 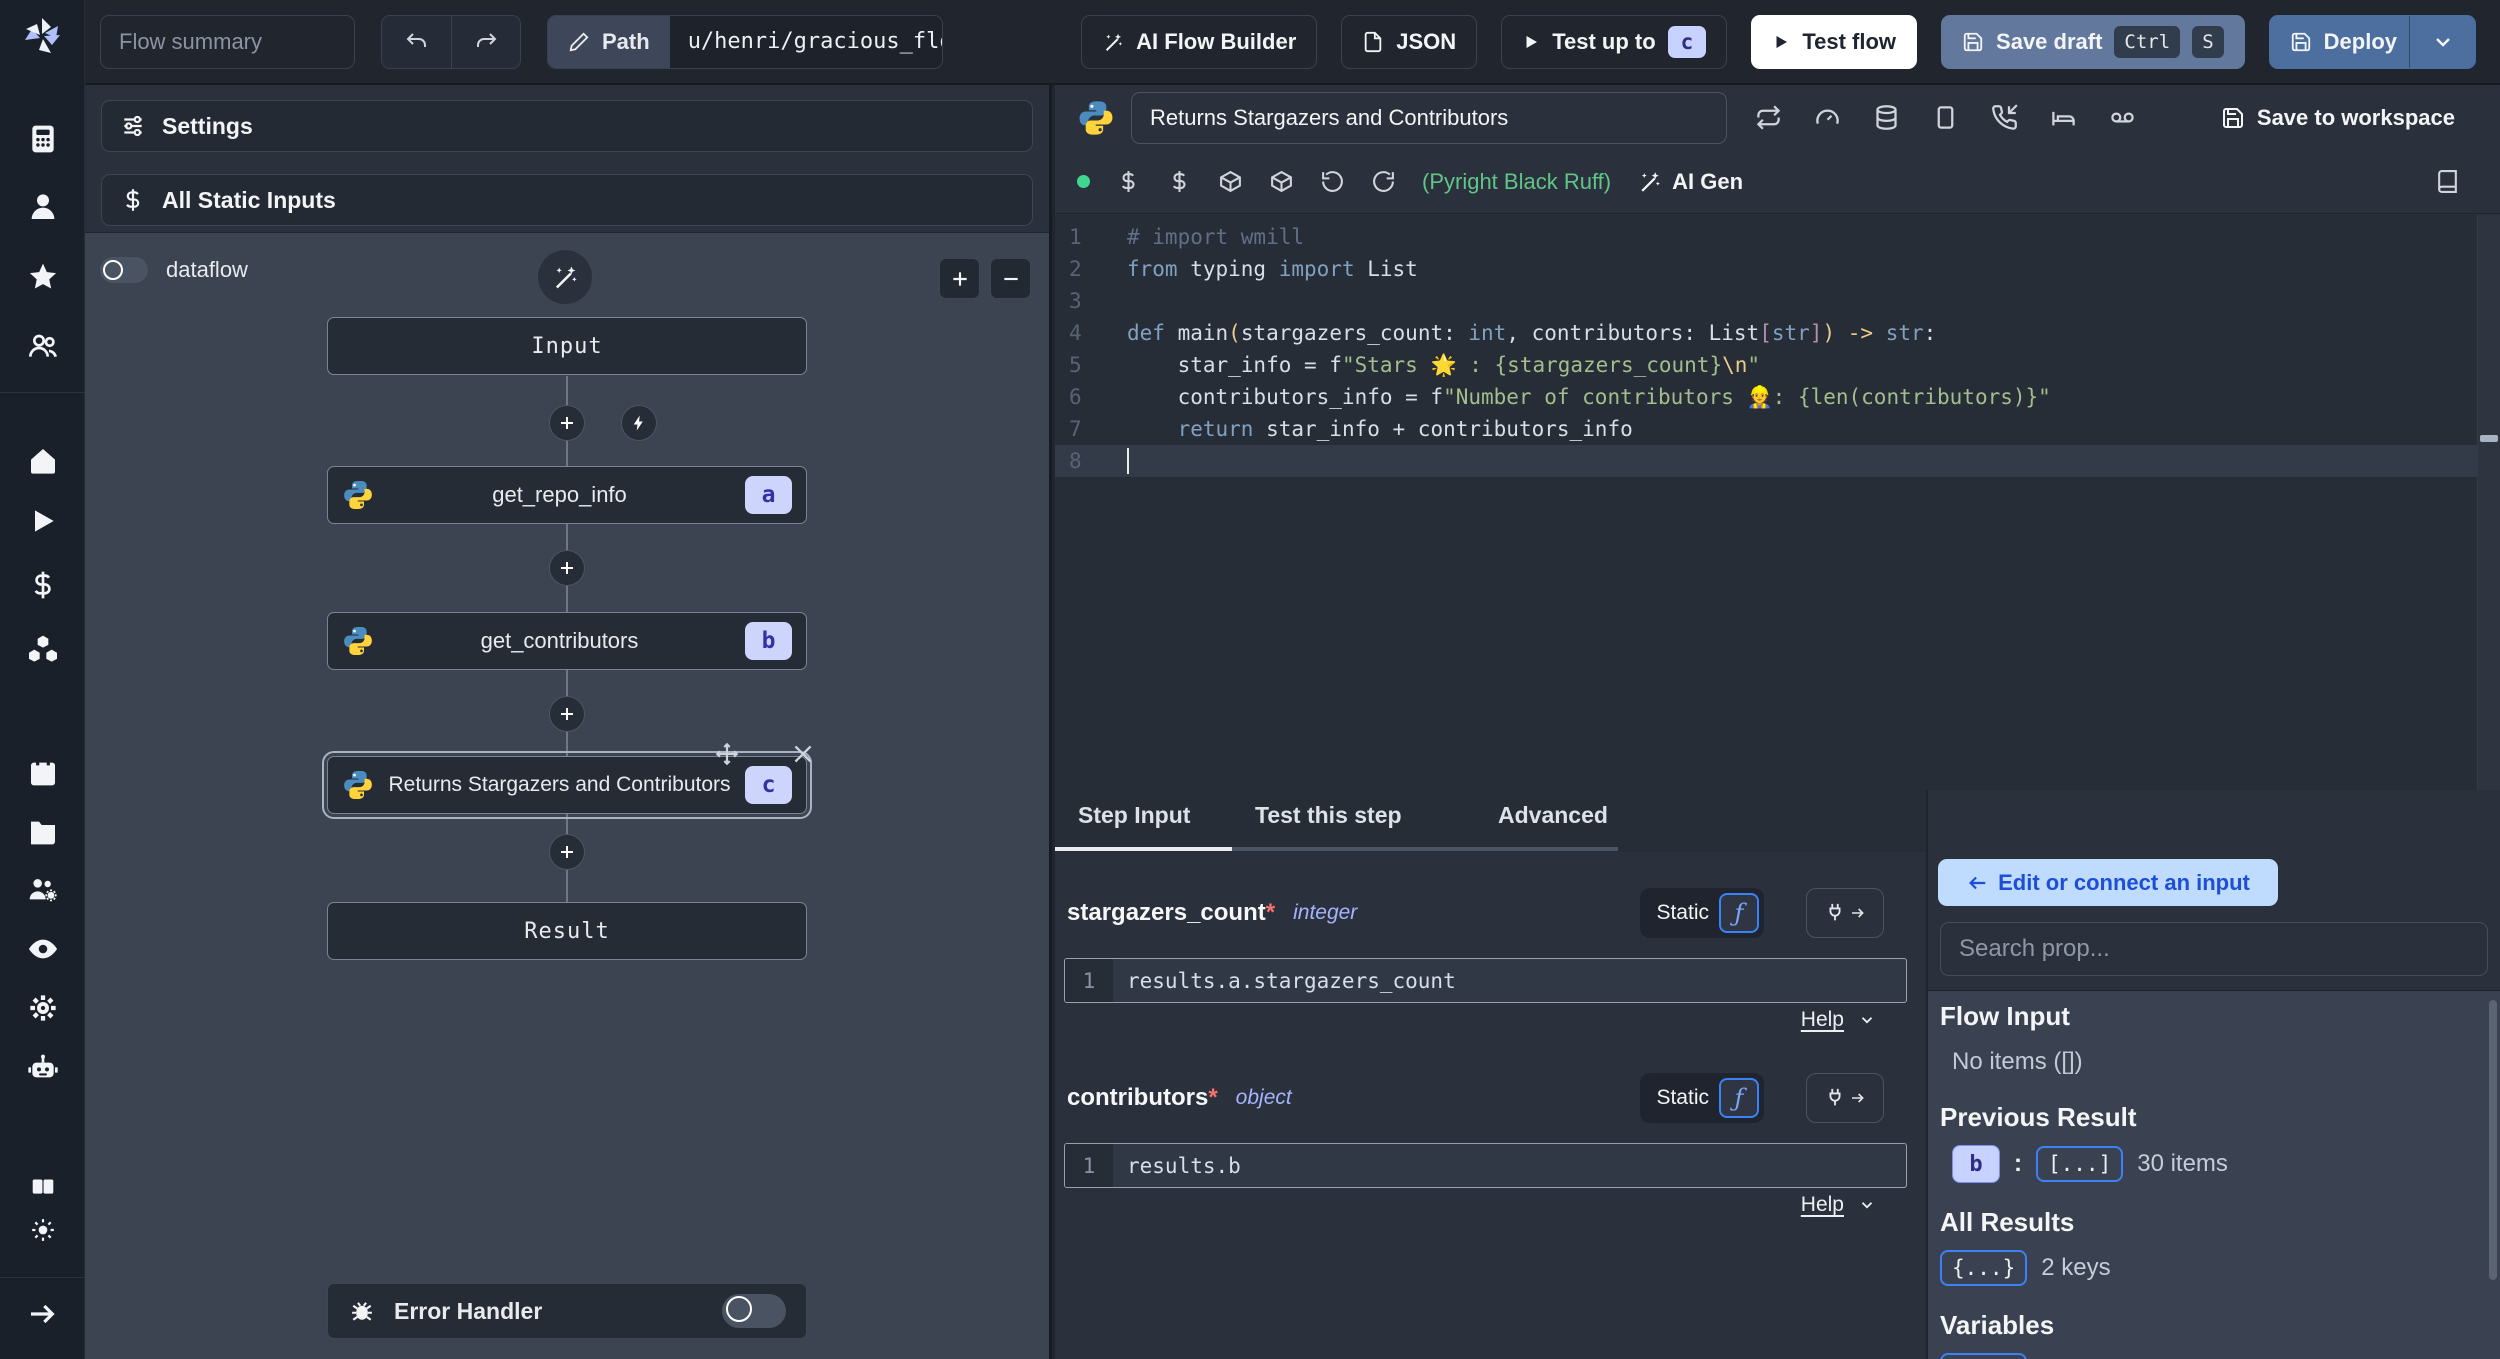 I want to click on path-field: Path u/henri/gracious_flow, so click(x=745, y=41).